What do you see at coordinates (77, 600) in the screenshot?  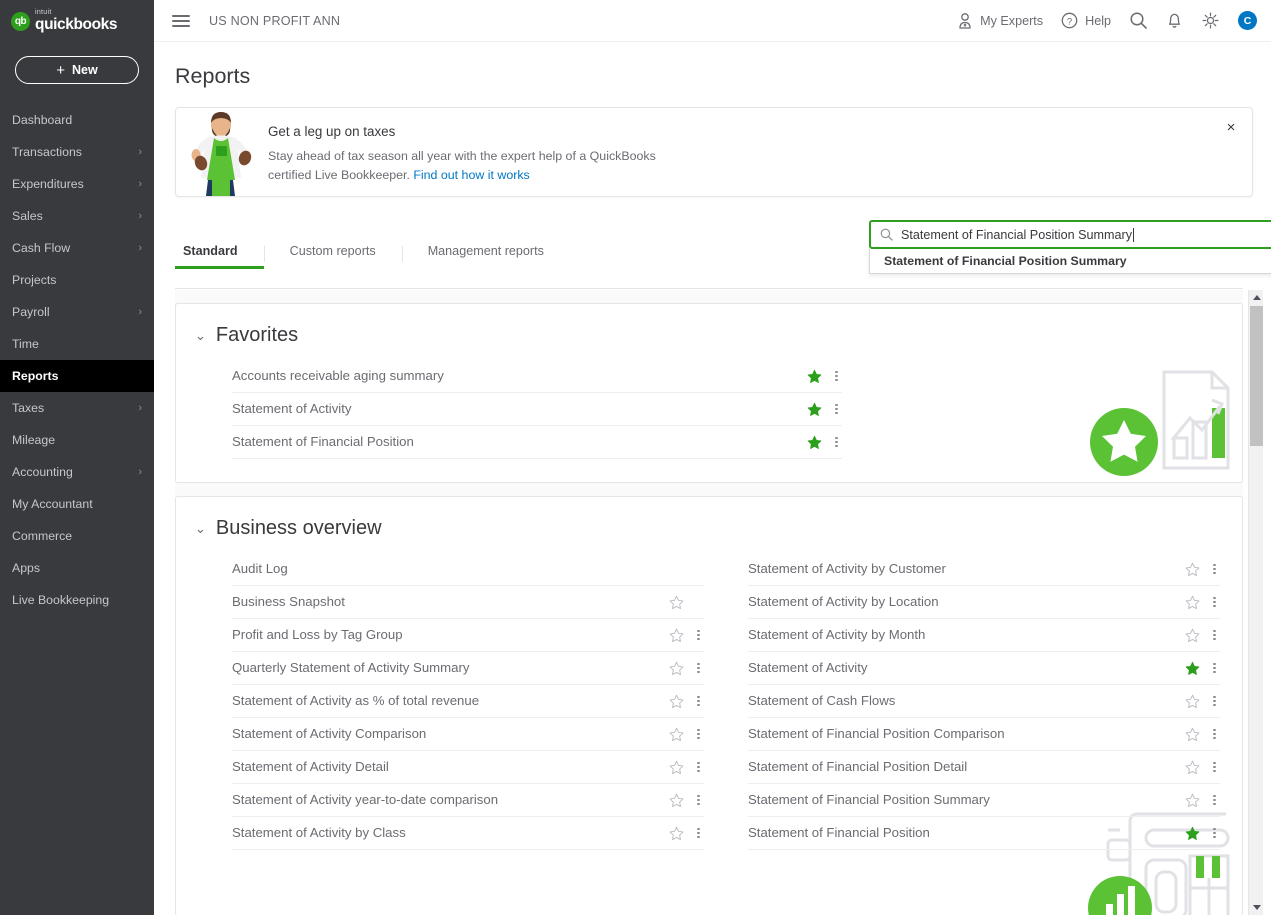 I see `sidebar-item-live-bookkeeping: Live Bookkeeping` at bounding box center [77, 600].